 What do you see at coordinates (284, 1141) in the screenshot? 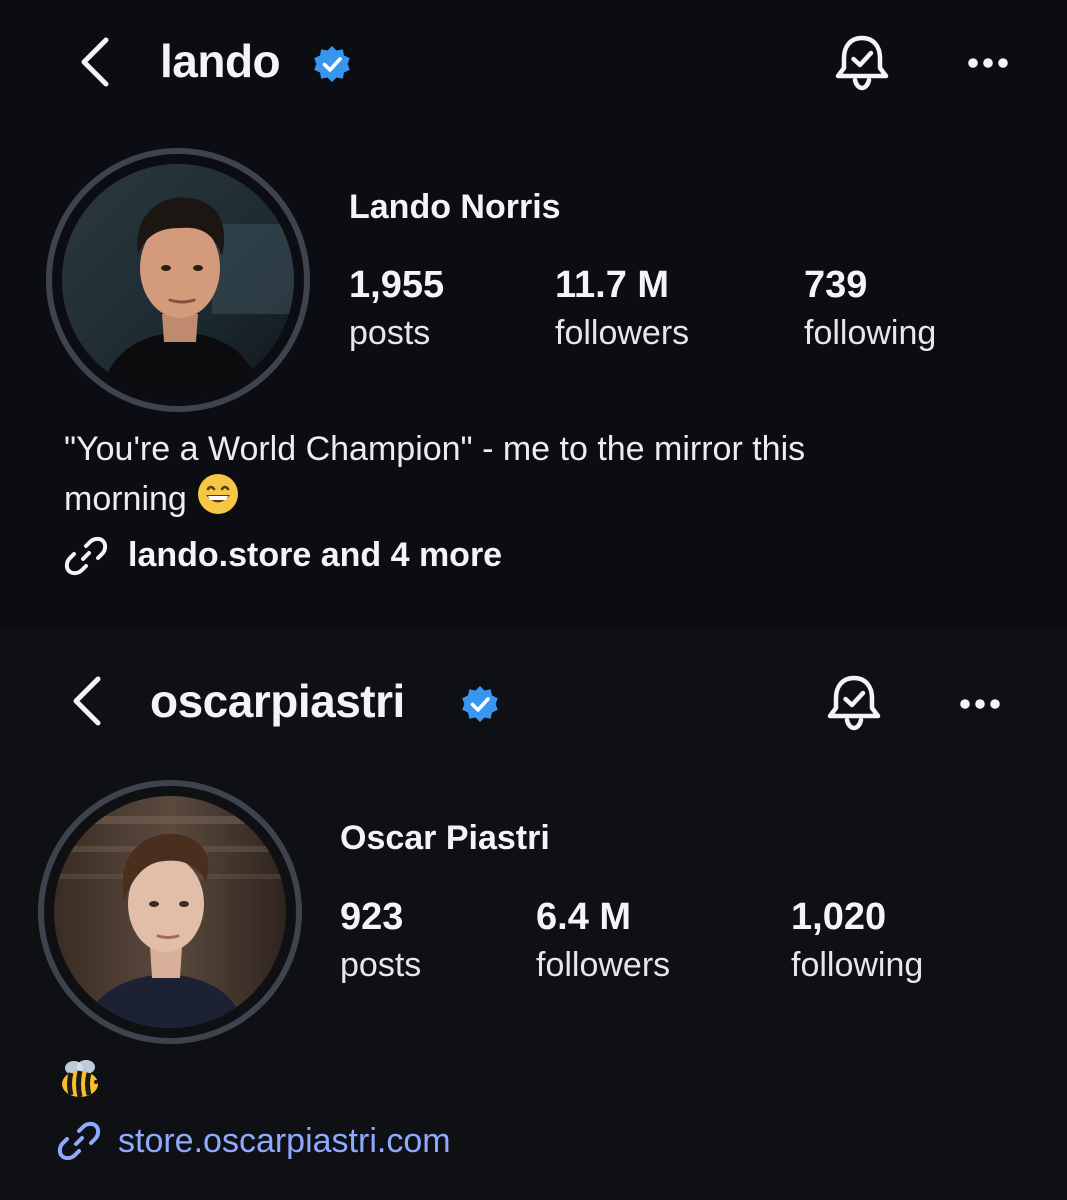
I see `profile-link: store.oscarpiastri.com` at bounding box center [284, 1141].